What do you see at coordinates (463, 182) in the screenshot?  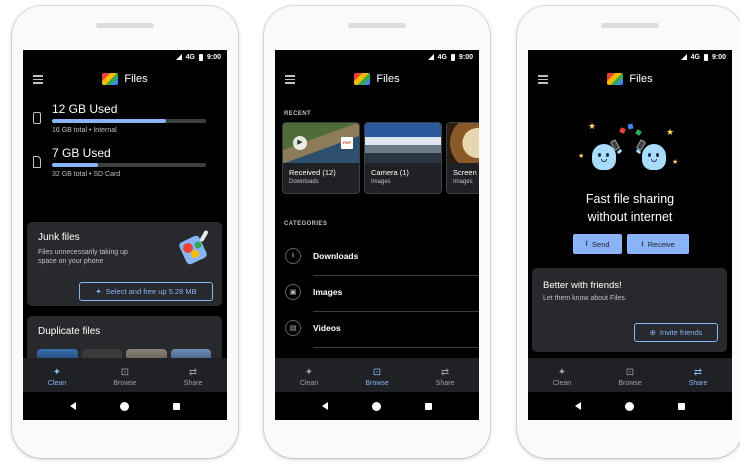 I see `recent-item-subtitle: Images` at bounding box center [463, 182].